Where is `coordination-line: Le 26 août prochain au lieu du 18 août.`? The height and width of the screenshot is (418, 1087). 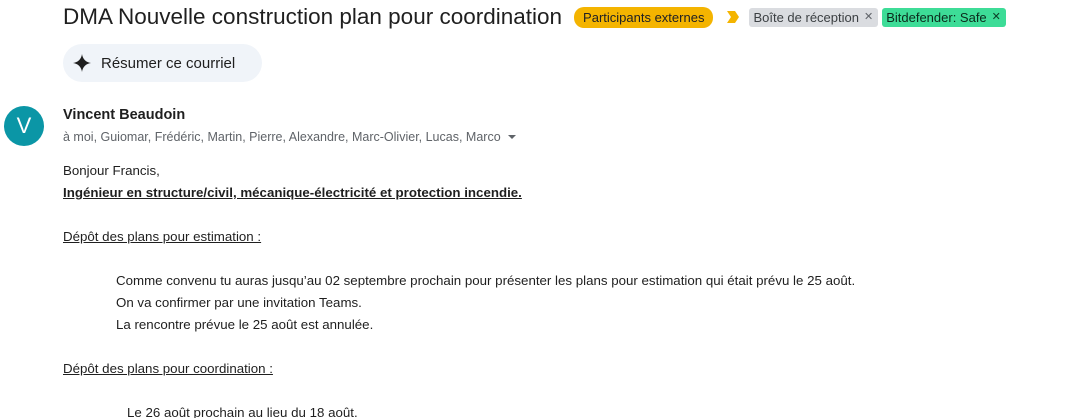 coordination-line: Le 26 août prochain au lieu du 18 août. is located at coordinates (242, 411).